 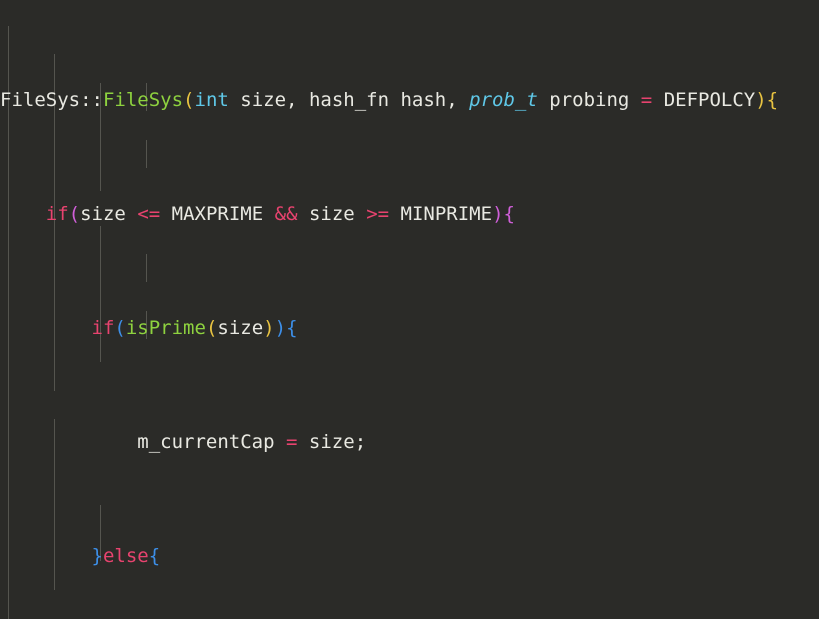 What do you see at coordinates (126, 556) in the screenshot?
I see `code-line-5: }else{` at bounding box center [126, 556].